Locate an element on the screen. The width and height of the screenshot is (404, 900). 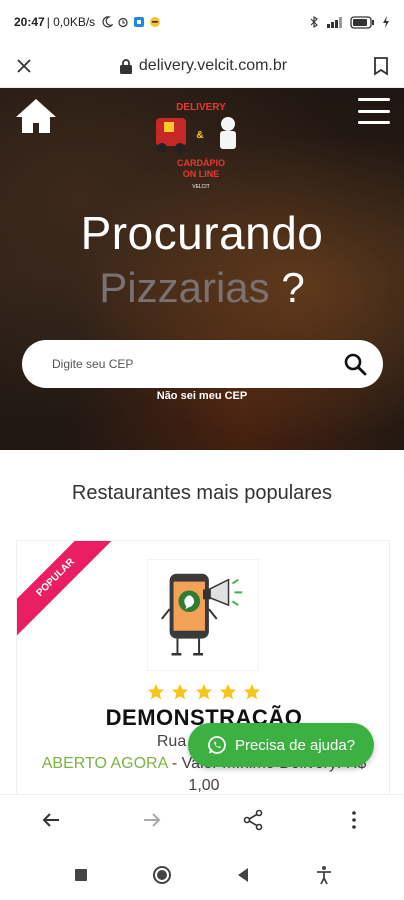
logo-line2: CARDÁPIO is located at coordinates (201, 163).